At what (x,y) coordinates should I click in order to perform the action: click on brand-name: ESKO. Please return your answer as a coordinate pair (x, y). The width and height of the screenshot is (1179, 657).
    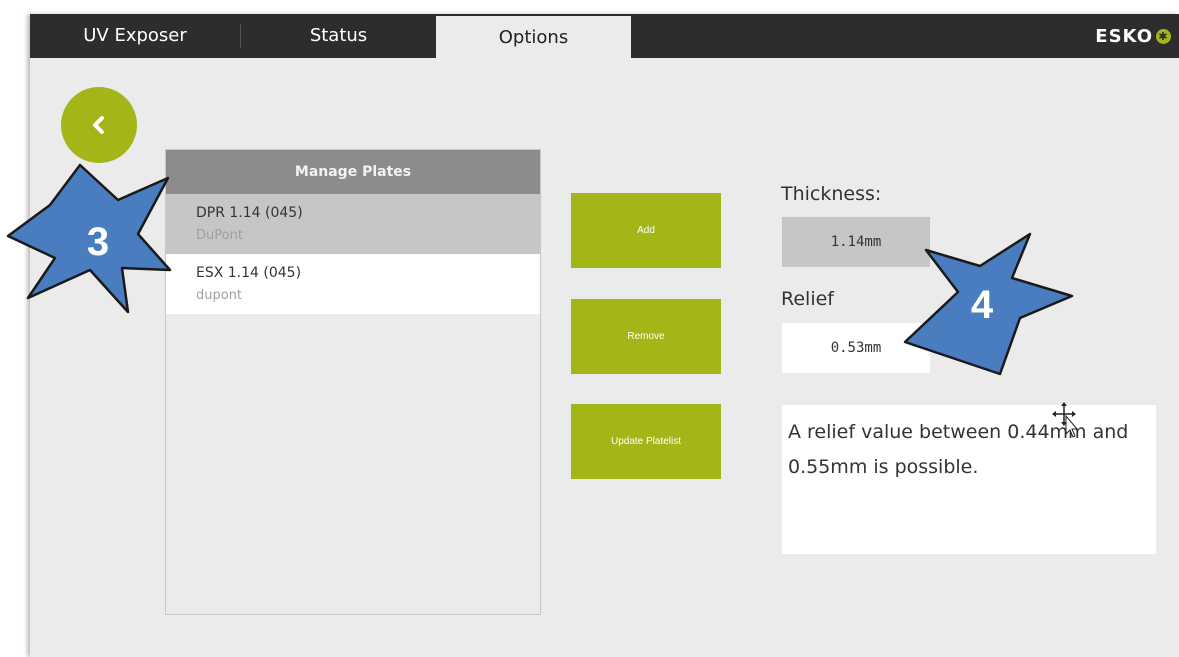
    Looking at the image, I should click on (1124, 36).